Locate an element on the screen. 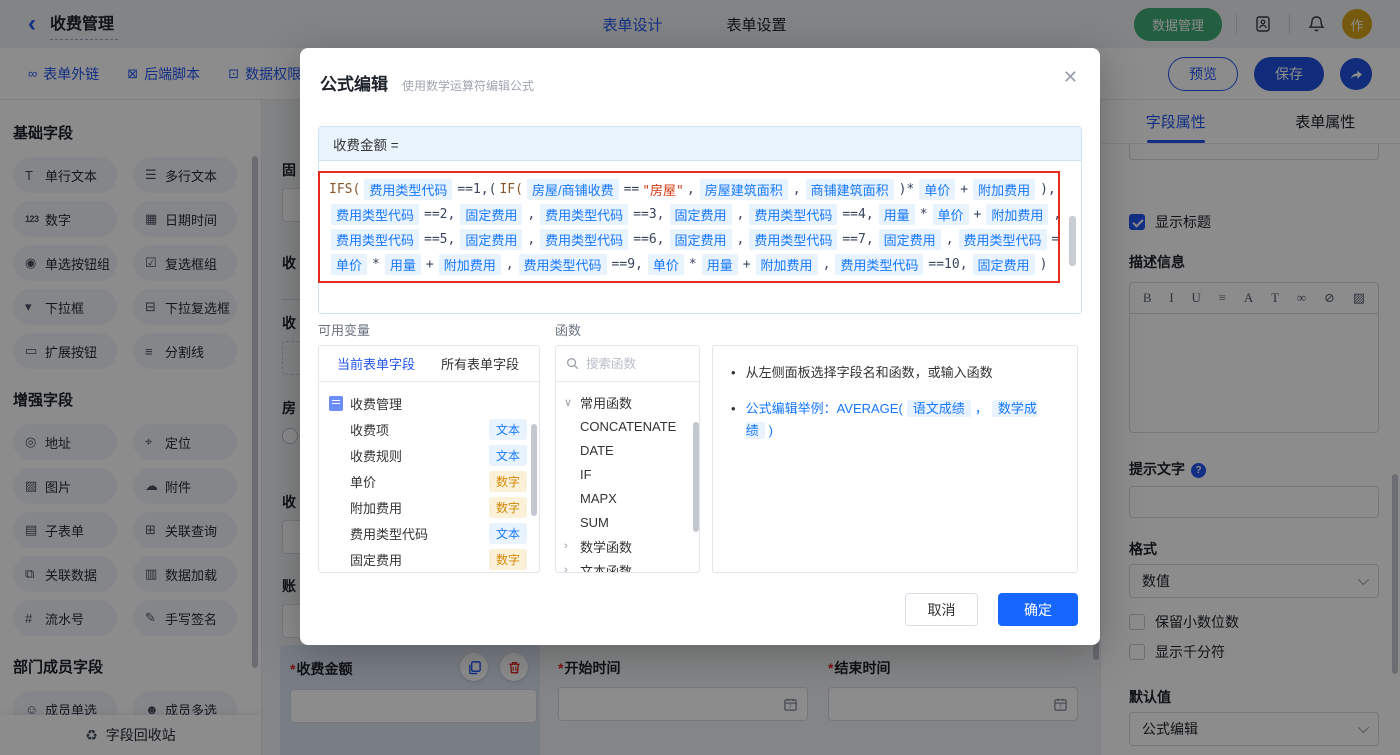  modal-footer: 取消 确定 is located at coordinates (991, 609).